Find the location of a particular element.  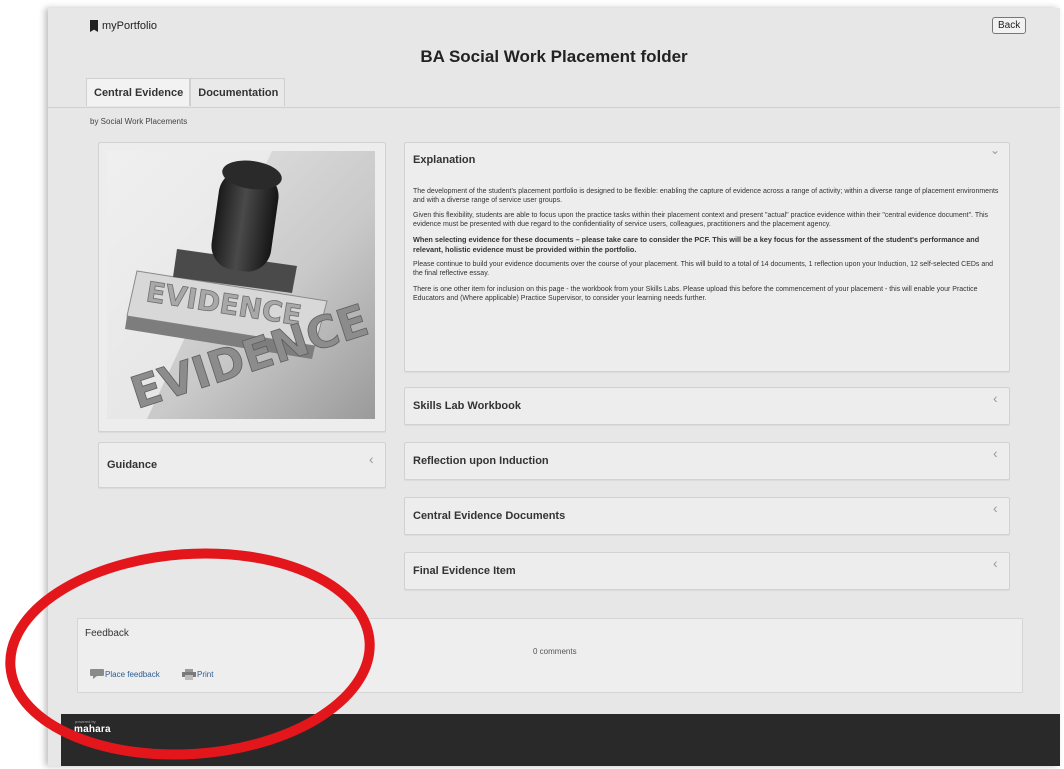

section-reflection-upon-induction: Reflection upon Induction ‹ is located at coordinates (707, 461).